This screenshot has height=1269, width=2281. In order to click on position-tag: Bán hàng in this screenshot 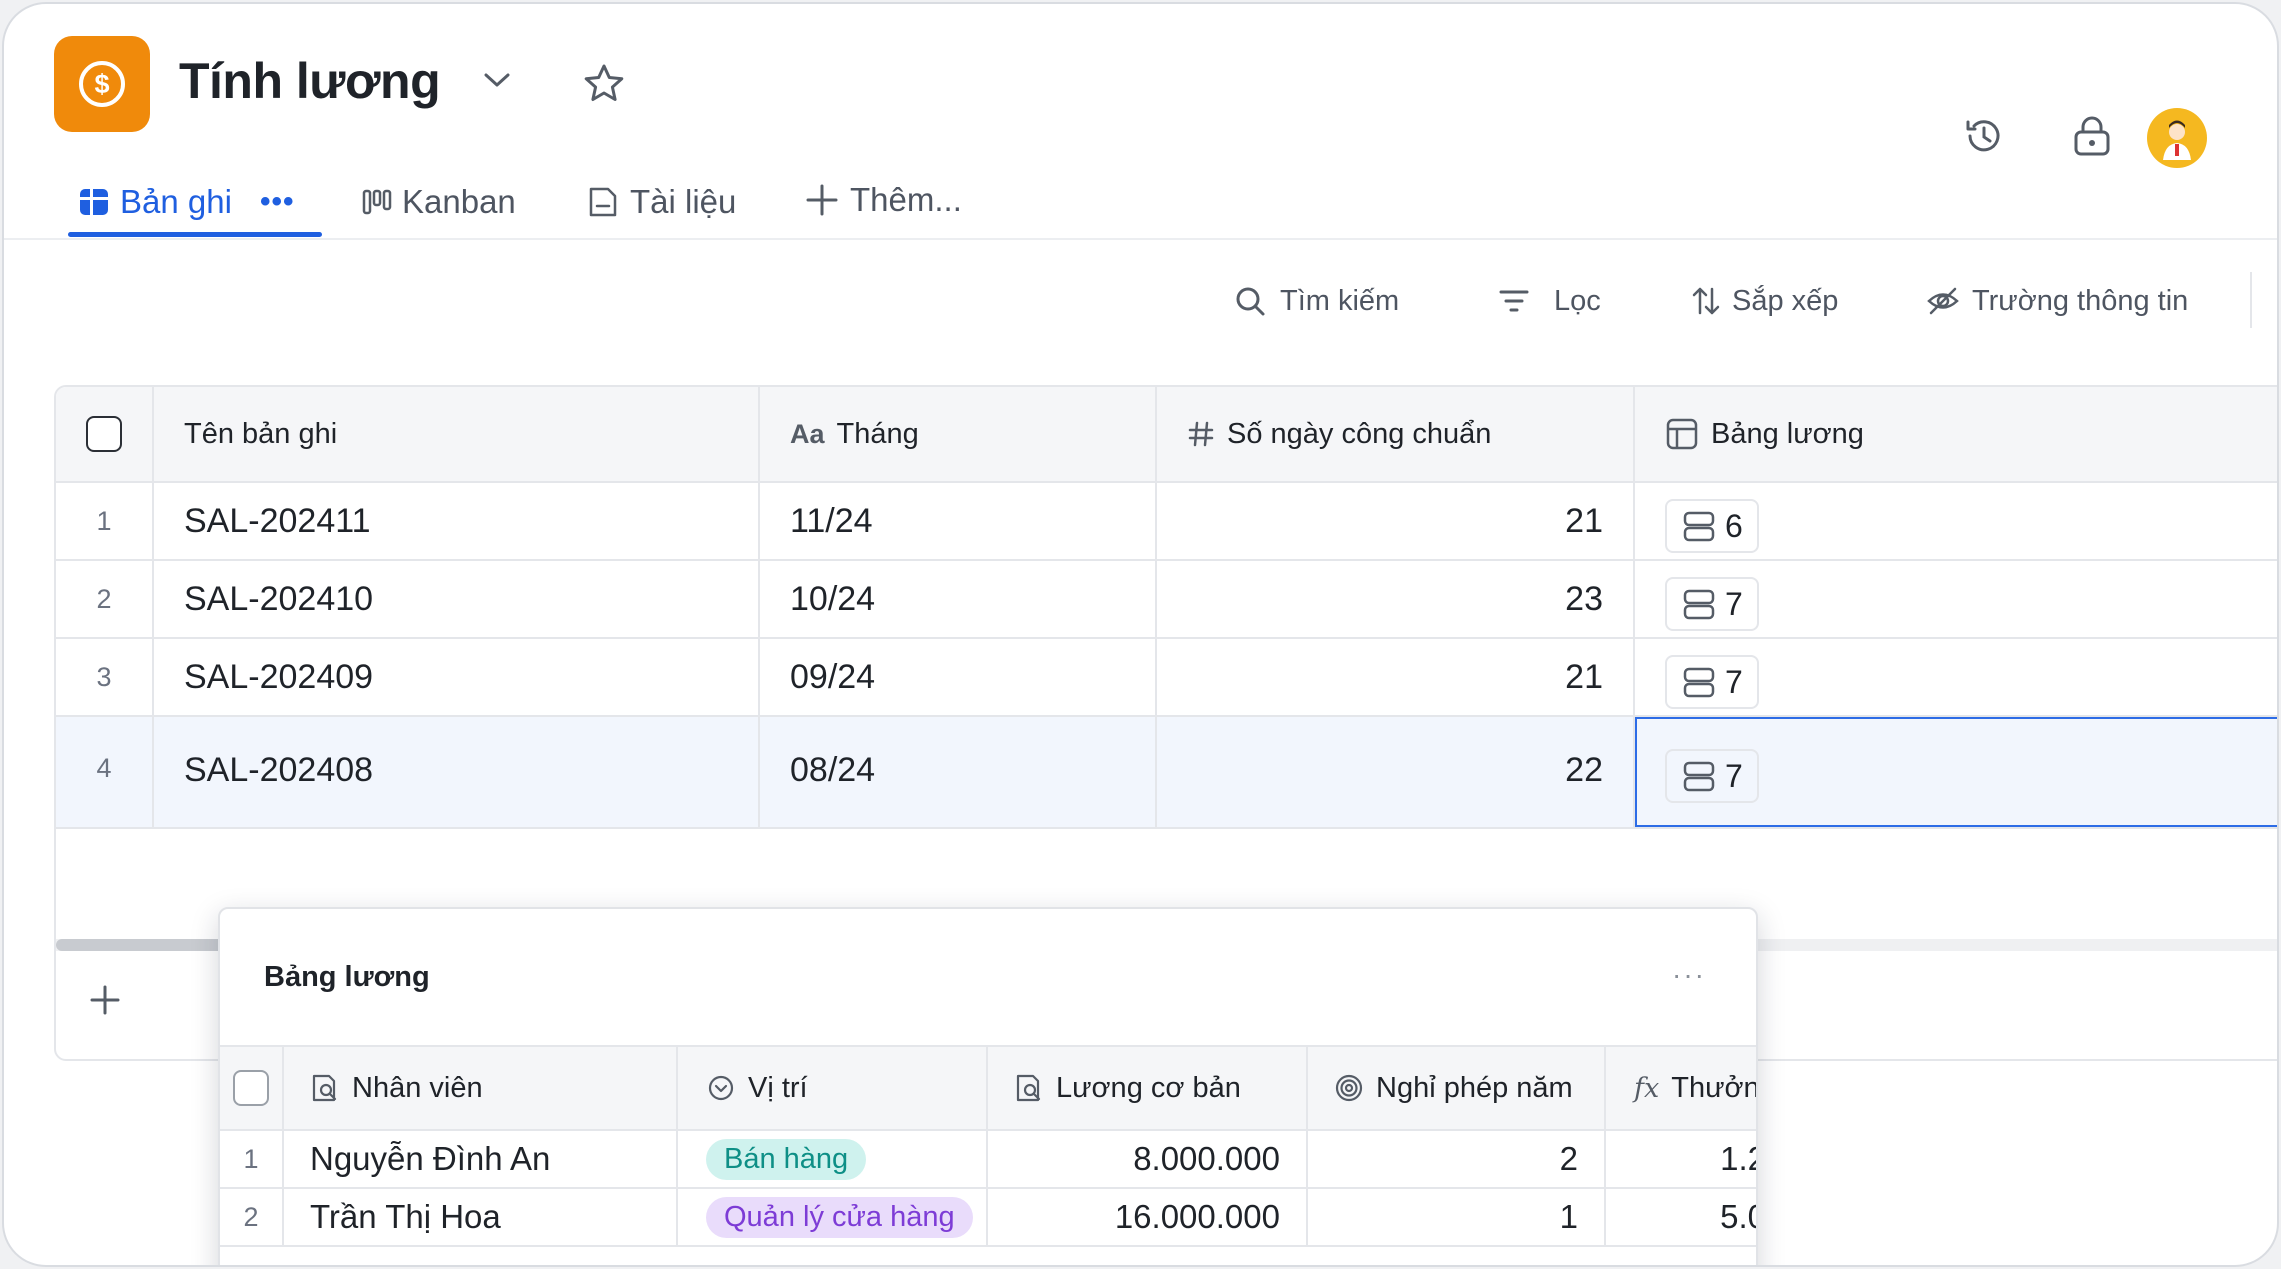, I will do `click(786, 1159)`.